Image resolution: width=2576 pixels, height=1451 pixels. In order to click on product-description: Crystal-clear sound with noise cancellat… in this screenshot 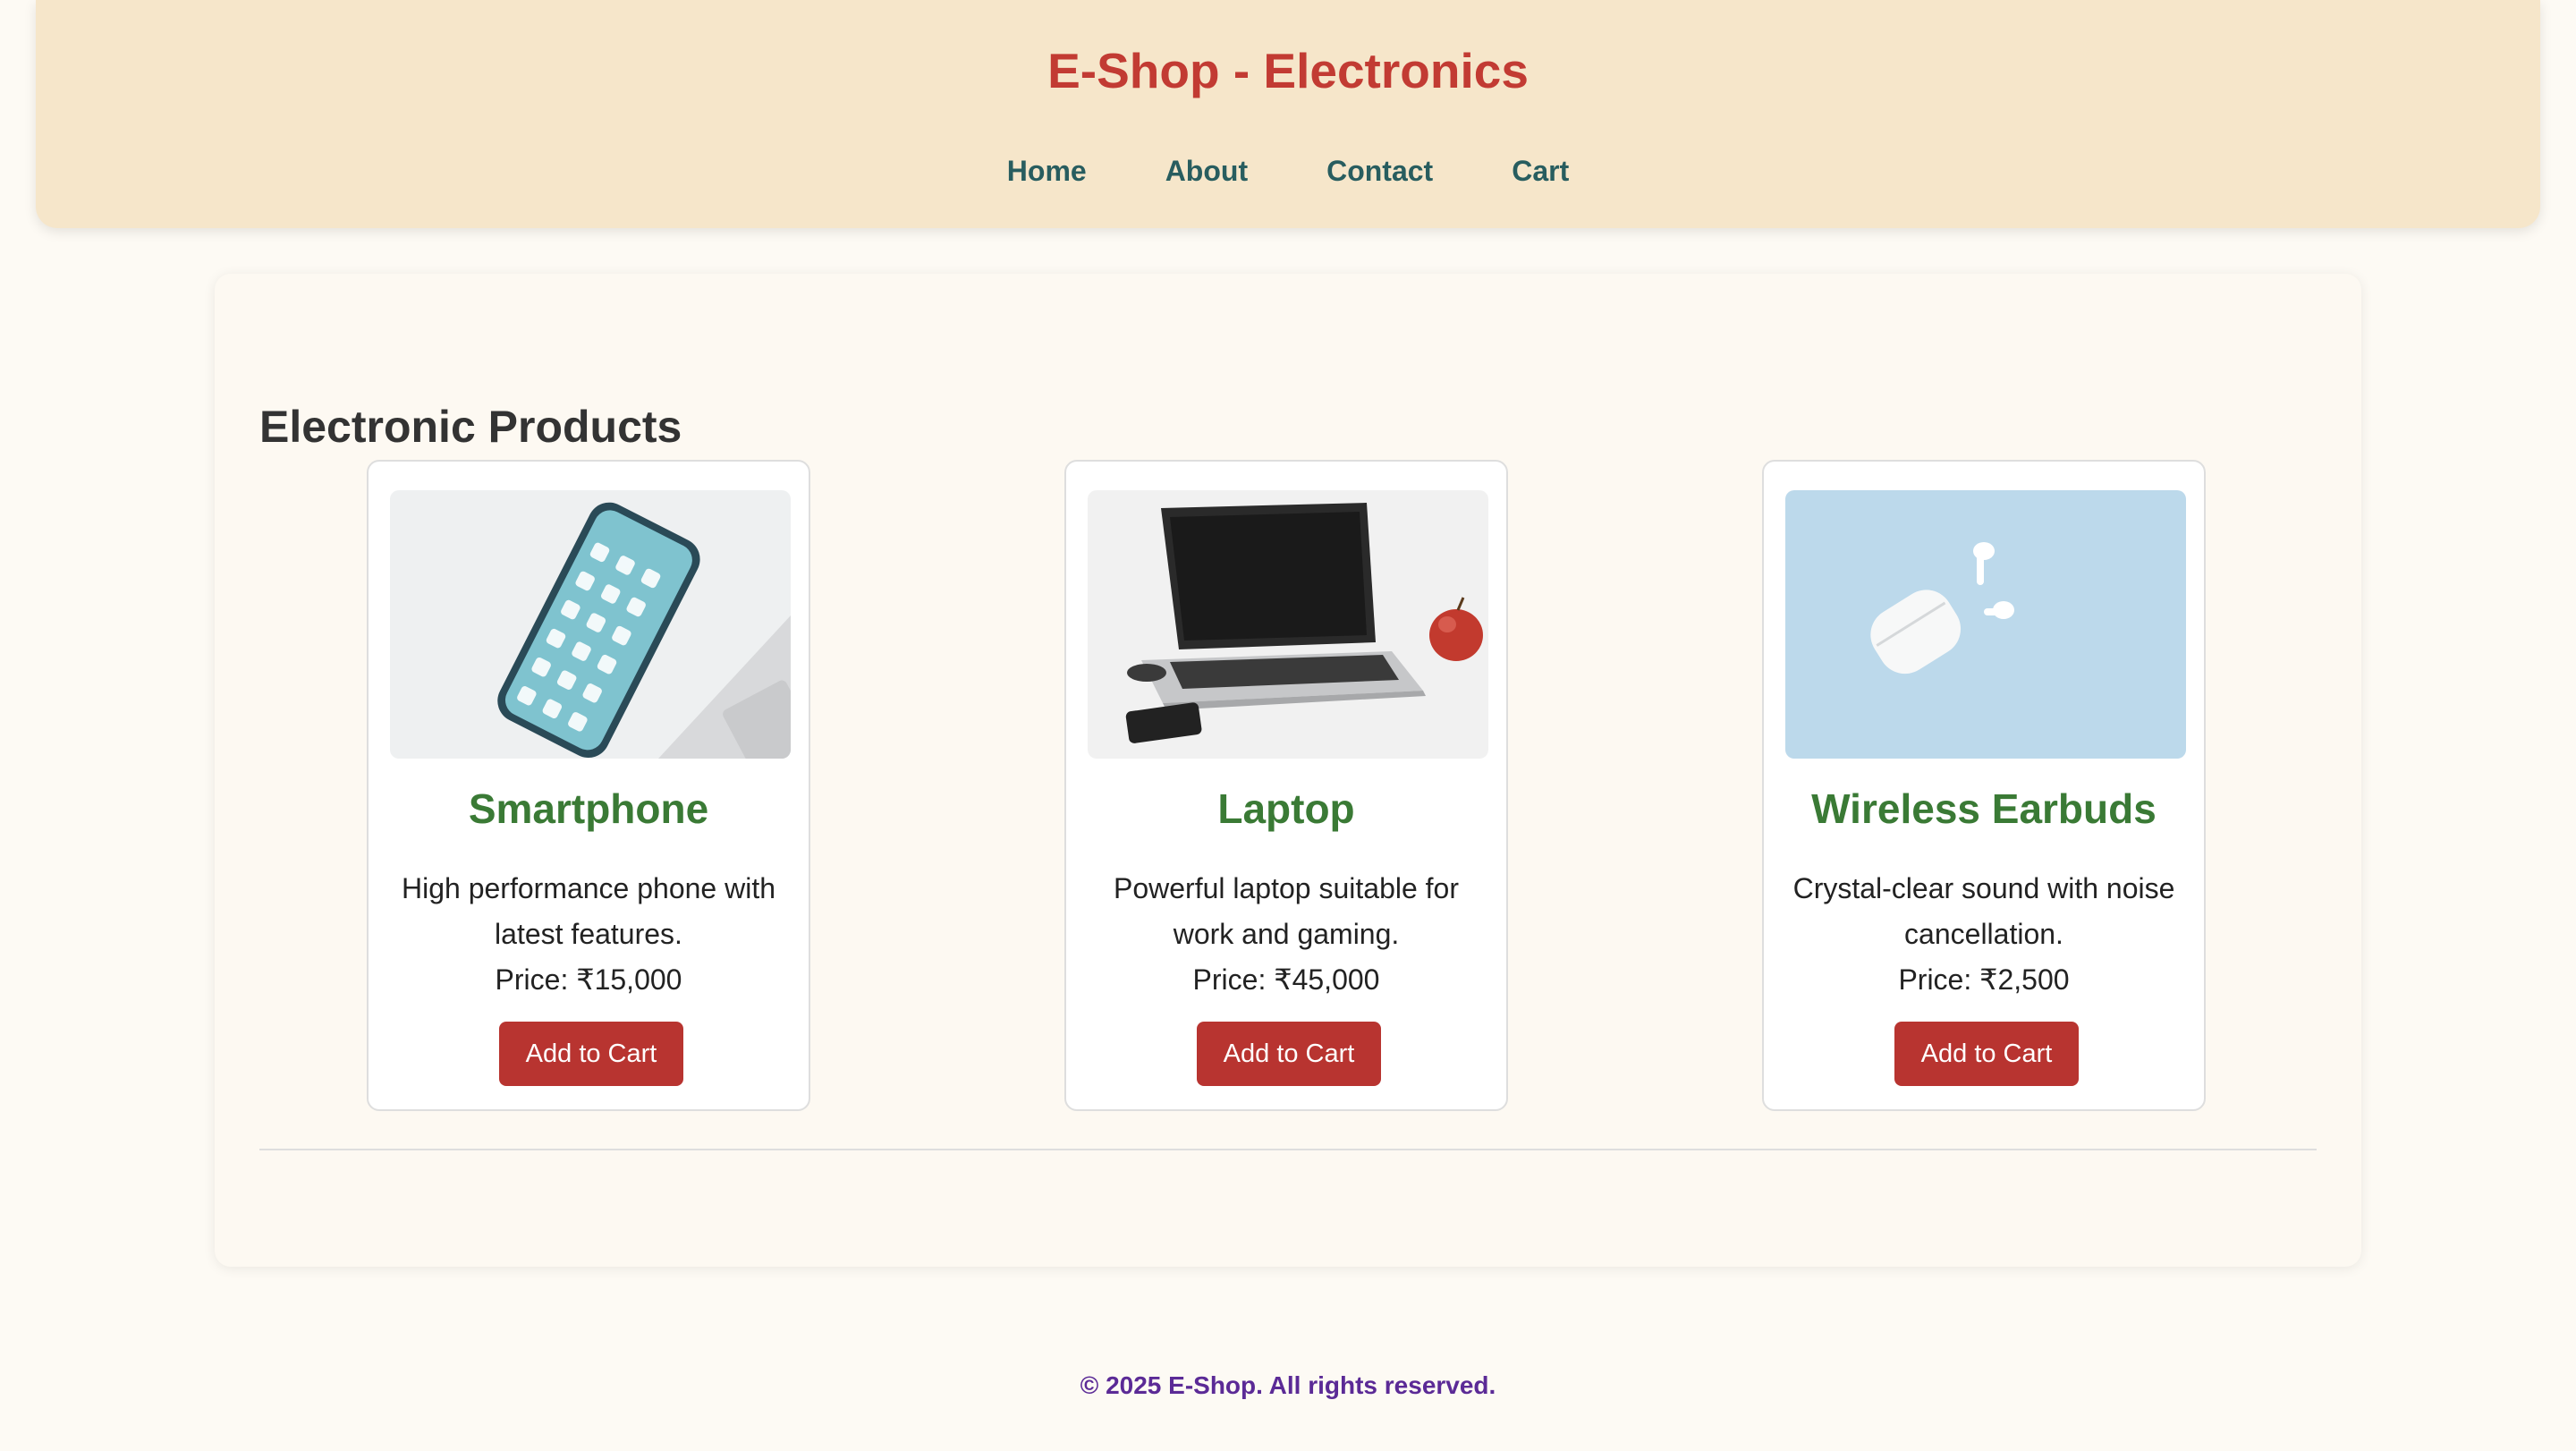, I will do `click(1983, 911)`.